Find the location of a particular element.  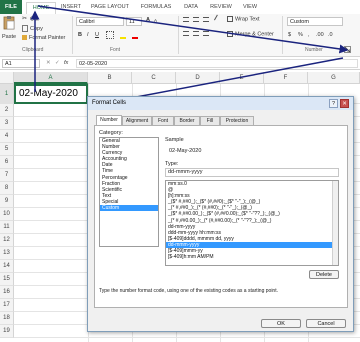

tab-font: Font is located at coordinates (163, 120).